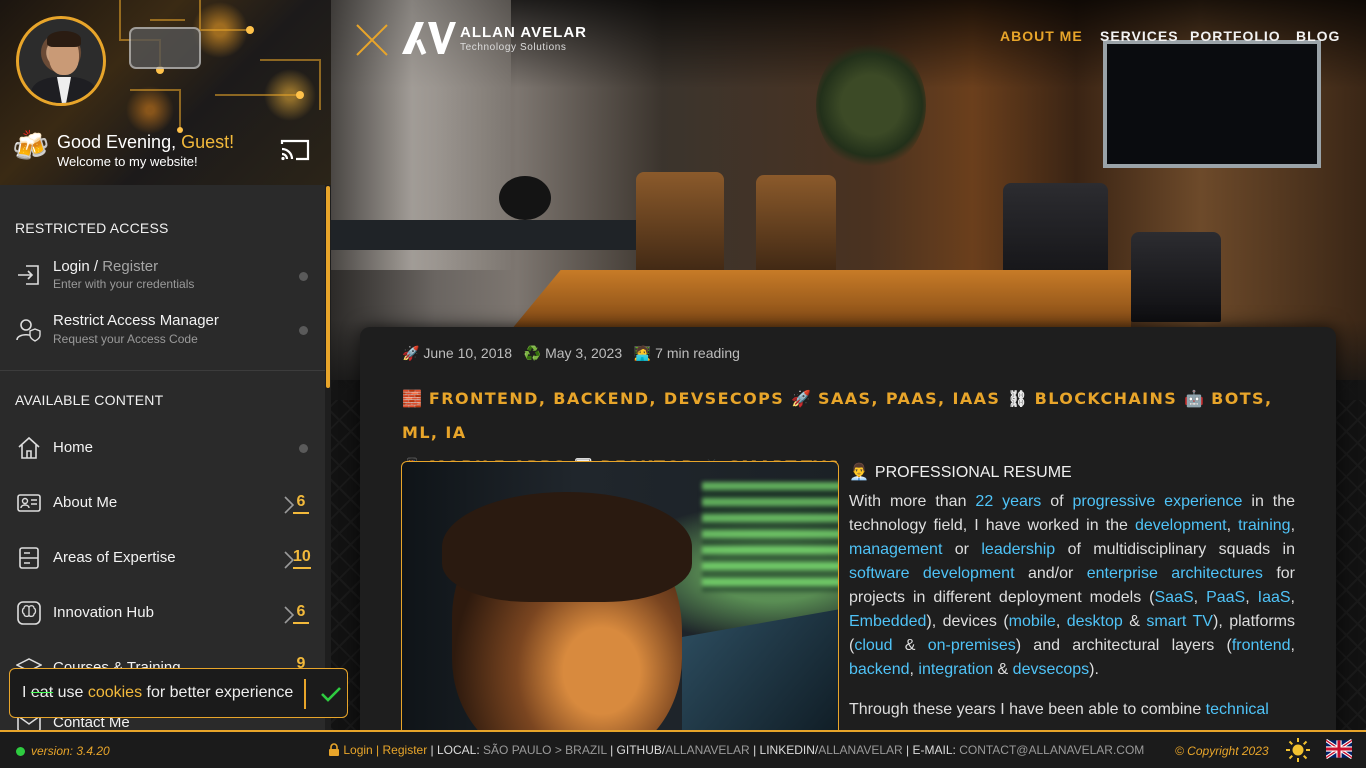 This screenshot has width=1366, height=768. Describe the element at coordinates (127, 161) in the screenshot. I see `welcome-text: Welcome to my website!` at that location.